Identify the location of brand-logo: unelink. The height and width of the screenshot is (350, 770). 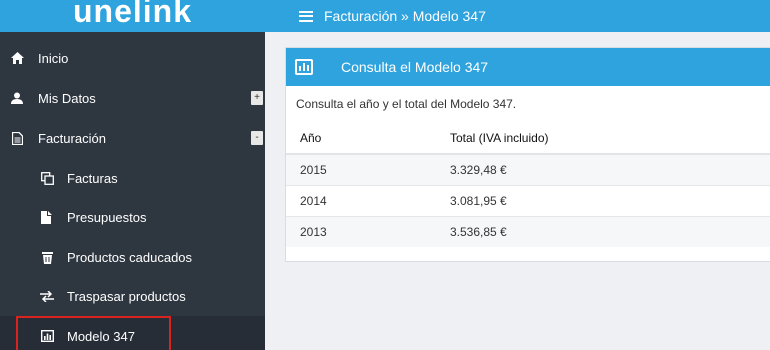
(132, 16).